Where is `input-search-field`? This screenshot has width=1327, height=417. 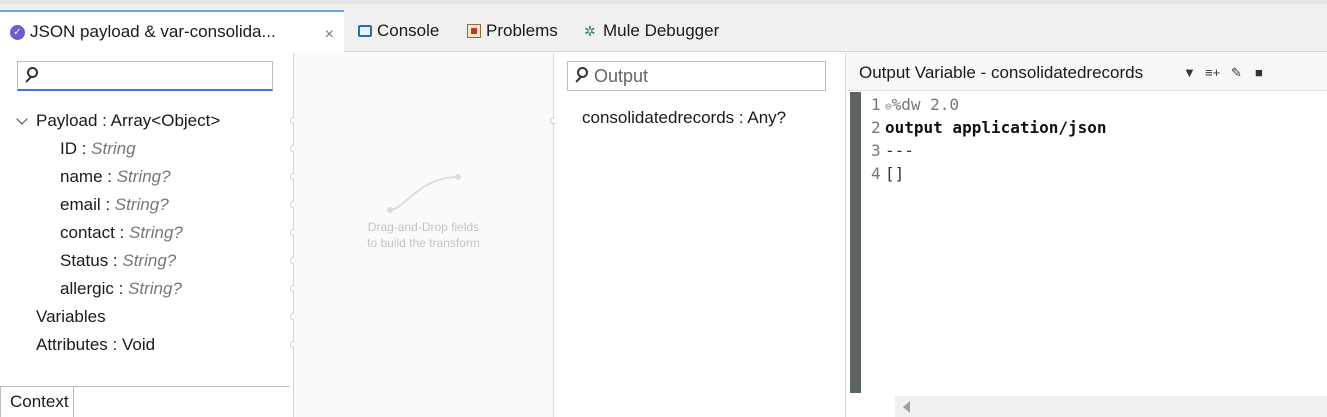
input-search-field is located at coordinates (145, 76).